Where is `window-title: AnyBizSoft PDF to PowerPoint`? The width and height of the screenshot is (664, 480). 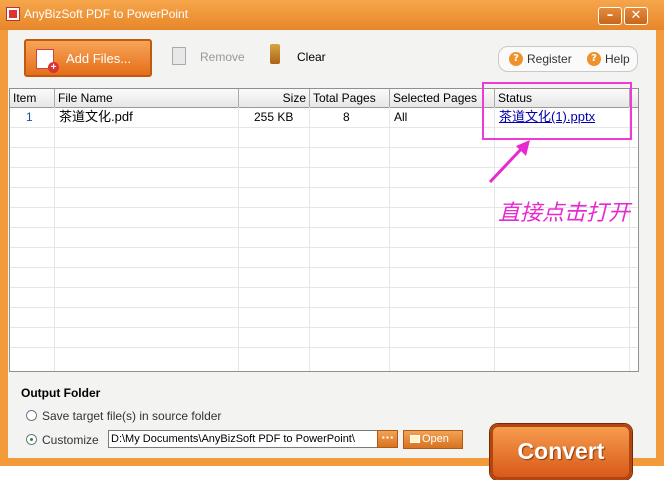 window-title: AnyBizSoft PDF to PowerPoint is located at coordinates (106, 14).